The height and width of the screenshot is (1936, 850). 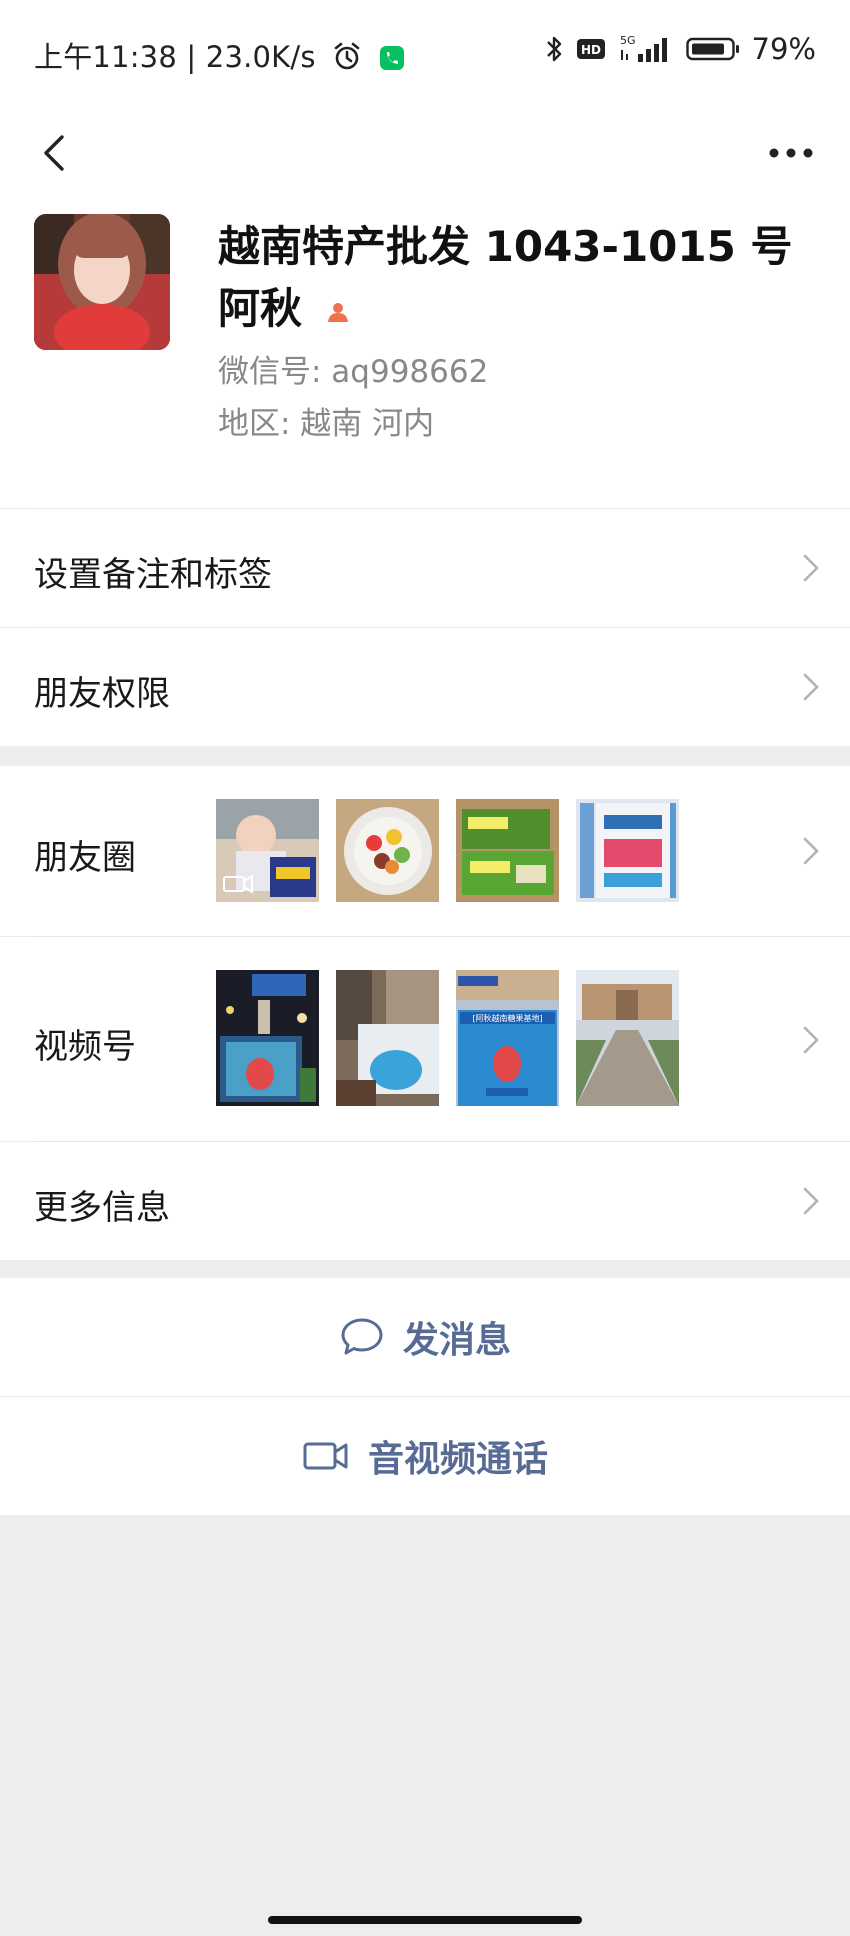 I want to click on remark-label: 设置备注和标签, so click(x=153, y=575).